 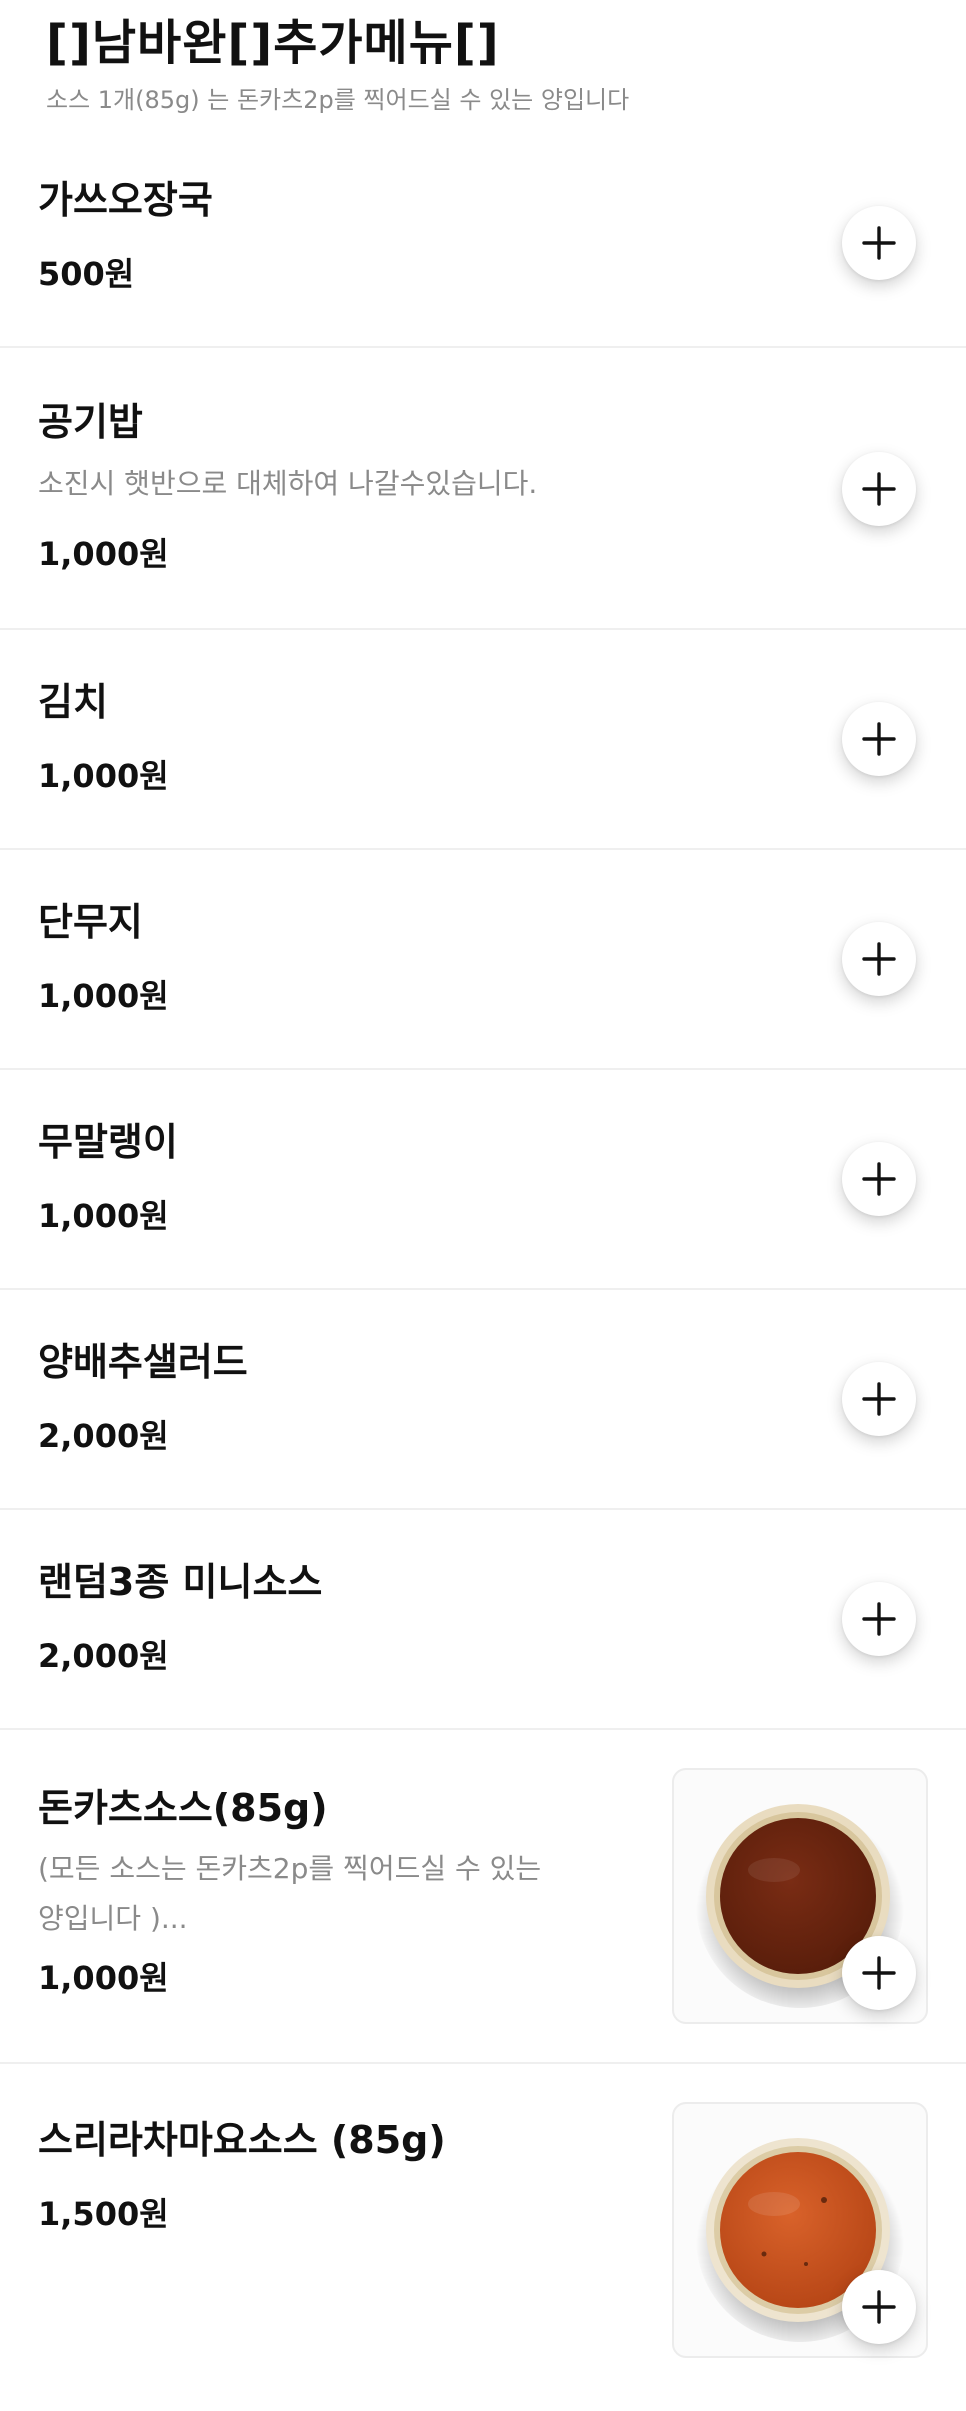 What do you see at coordinates (483, 2231) in the screenshot?
I see `menu-item-sriracha-mayo-sauce: 스리라차마요소스 (85g) 1,500원` at bounding box center [483, 2231].